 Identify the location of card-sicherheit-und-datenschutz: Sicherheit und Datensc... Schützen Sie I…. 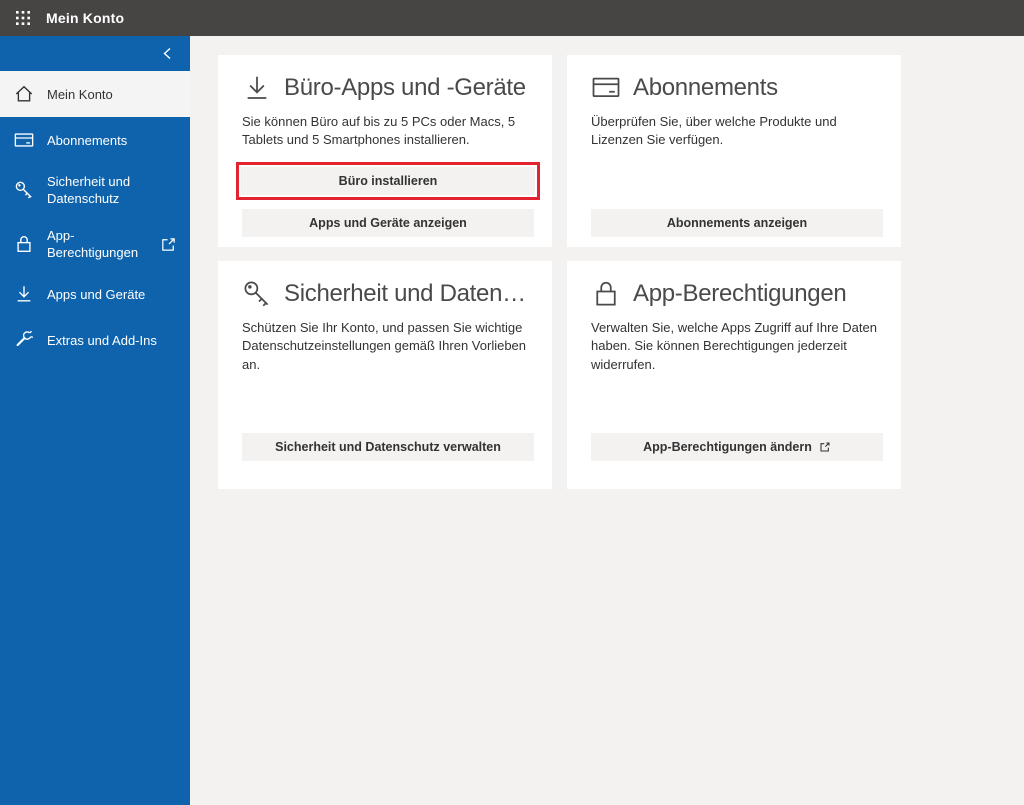
(385, 375).